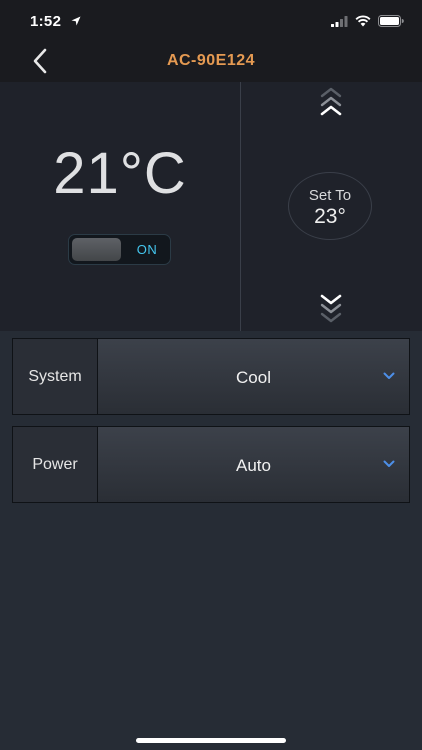 This screenshot has width=422, height=750. Describe the element at coordinates (330, 195) in the screenshot. I see `setpoint-label: Set To` at that location.